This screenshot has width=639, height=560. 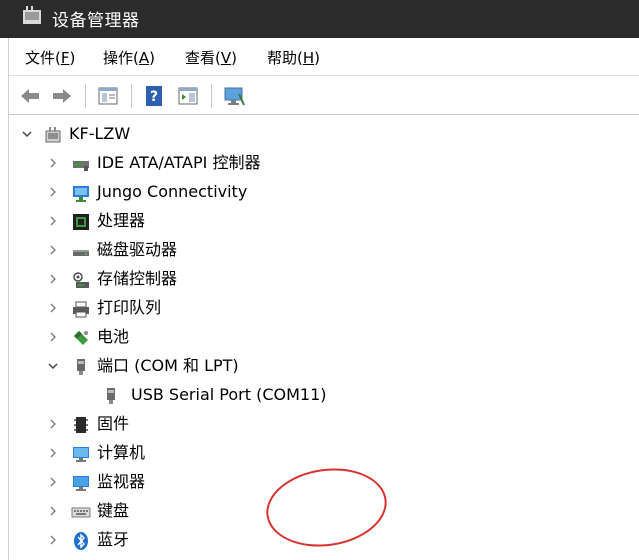 What do you see at coordinates (81, 512) in the screenshot?
I see `keyboard-icon` at bounding box center [81, 512].